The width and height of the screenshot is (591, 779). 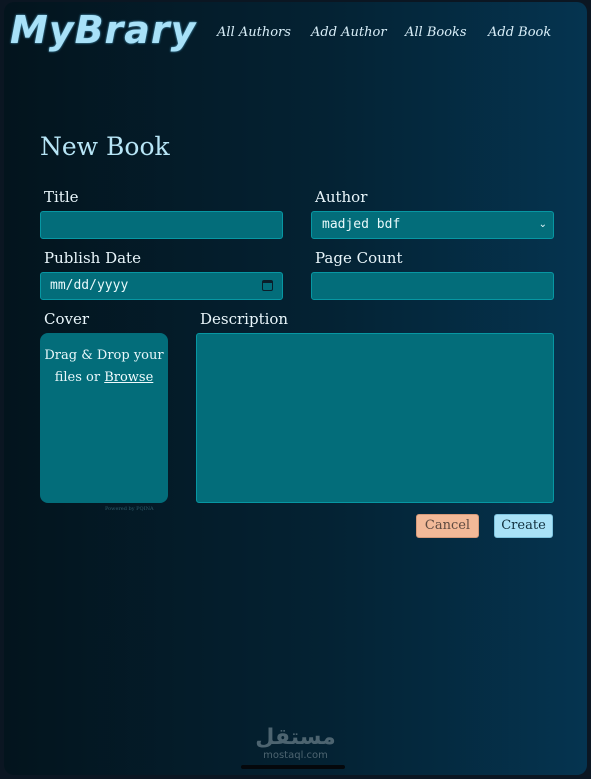 What do you see at coordinates (432, 286) in the screenshot?
I see `page-count-input` at bounding box center [432, 286].